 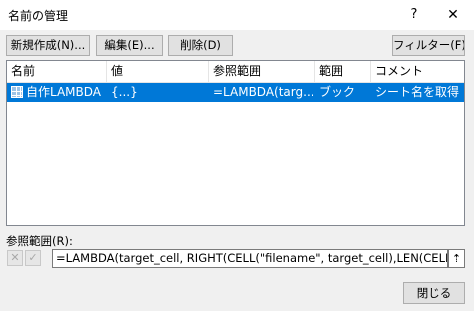 I want to click on item-scope: ブック, so click(x=337, y=92).